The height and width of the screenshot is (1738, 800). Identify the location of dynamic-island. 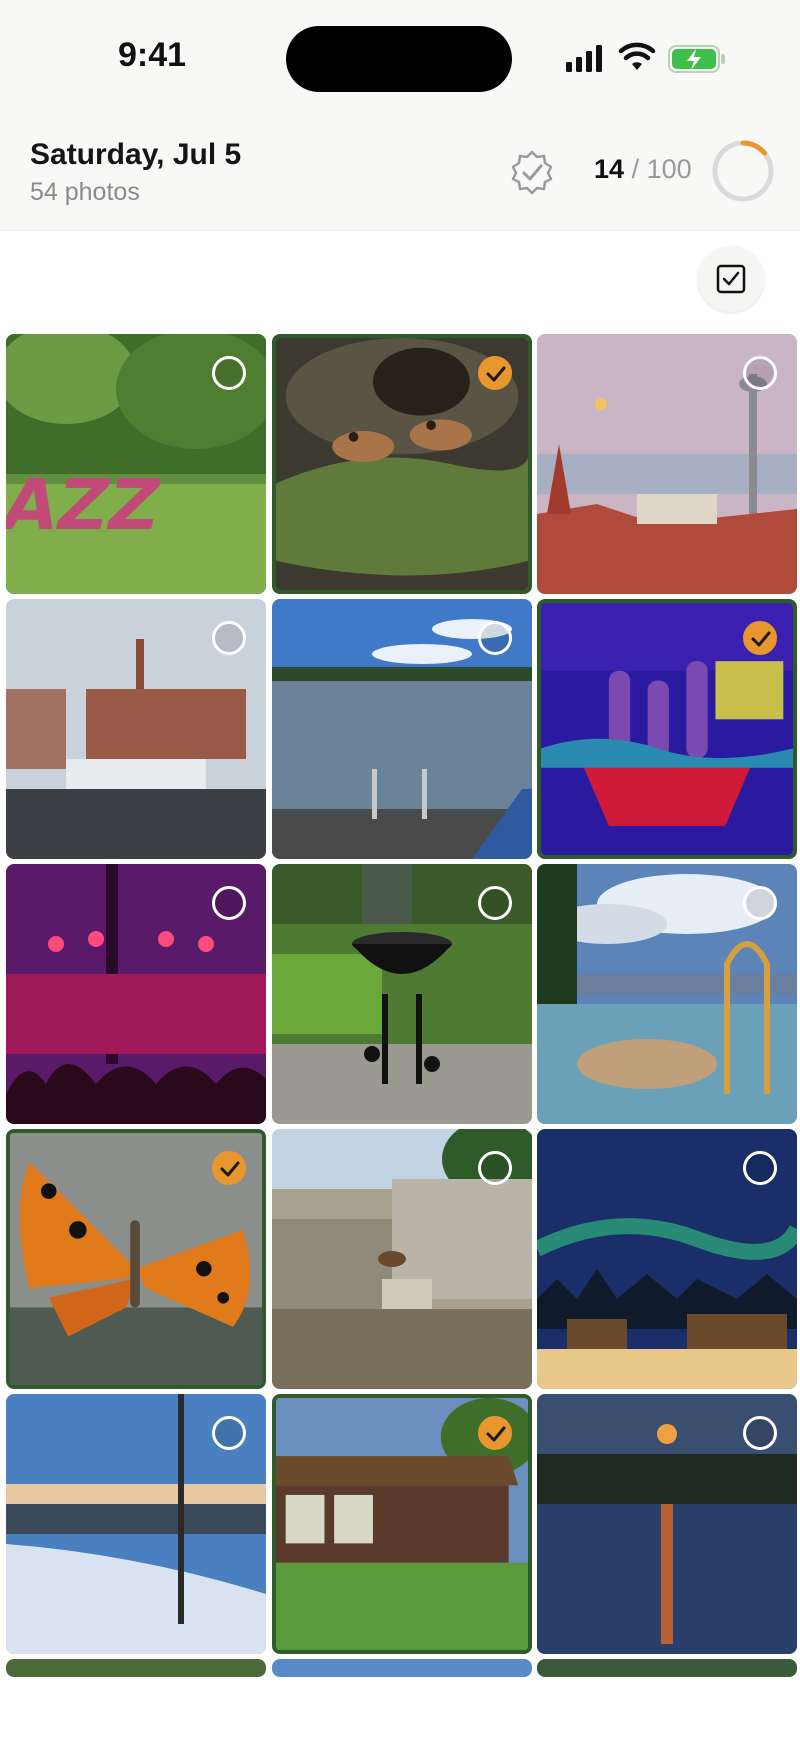
(399, 59).